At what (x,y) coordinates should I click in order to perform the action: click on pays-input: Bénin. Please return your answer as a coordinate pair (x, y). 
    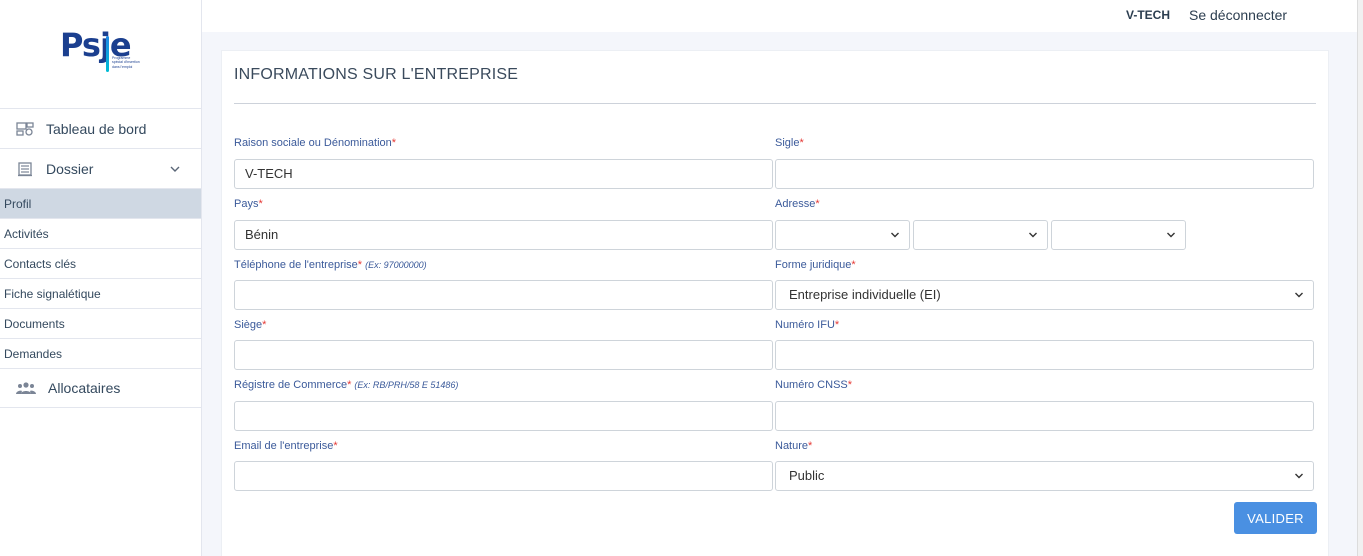
    Looking at the image, I should click on (503, 235).